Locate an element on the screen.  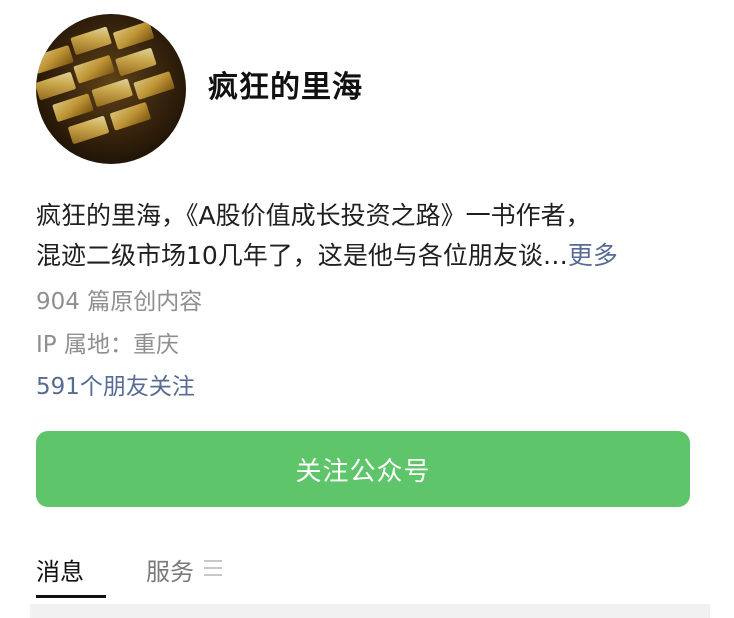
bio-line-2: 混迹二级市场10几年了，这是他与各位朋友谈…更多 is located at coordinates (367, 256).